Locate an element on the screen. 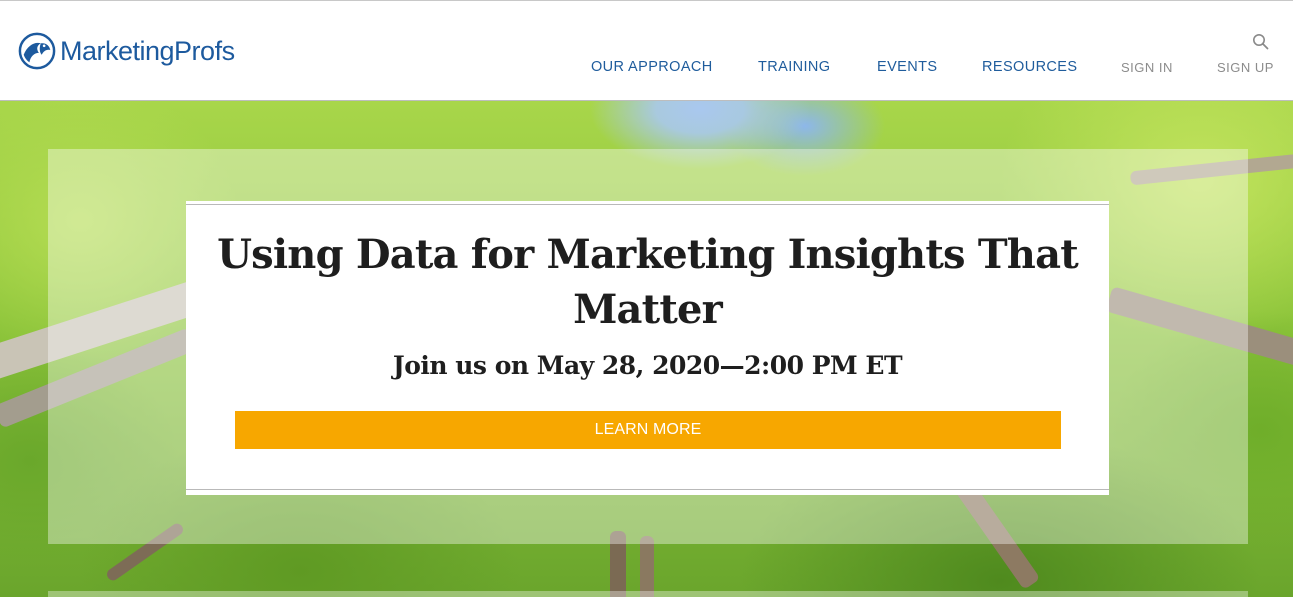  marketingprofs-logo: MarketingProfs is located at coordinates (126, 51).